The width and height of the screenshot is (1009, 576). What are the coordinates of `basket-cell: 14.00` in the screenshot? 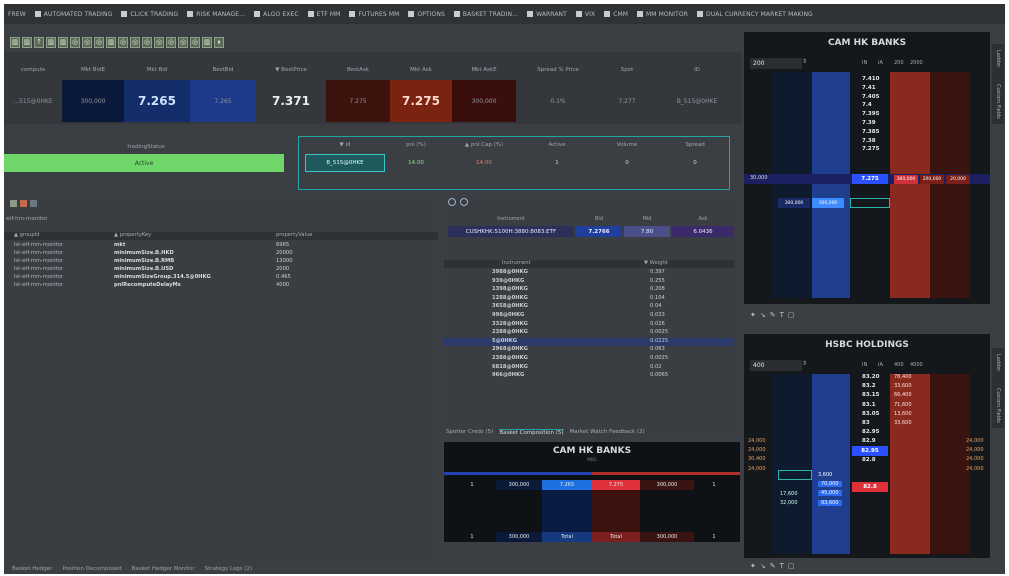 It's located at (484, 163).